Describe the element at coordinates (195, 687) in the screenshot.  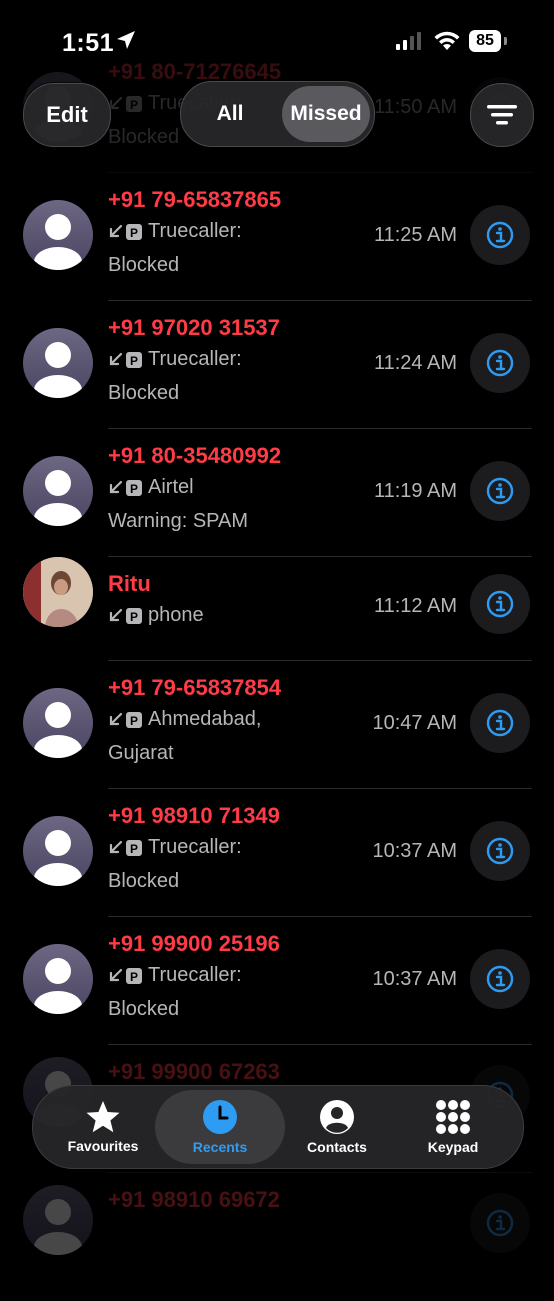
I see `caller-name: +91 79-65837854` at that location.